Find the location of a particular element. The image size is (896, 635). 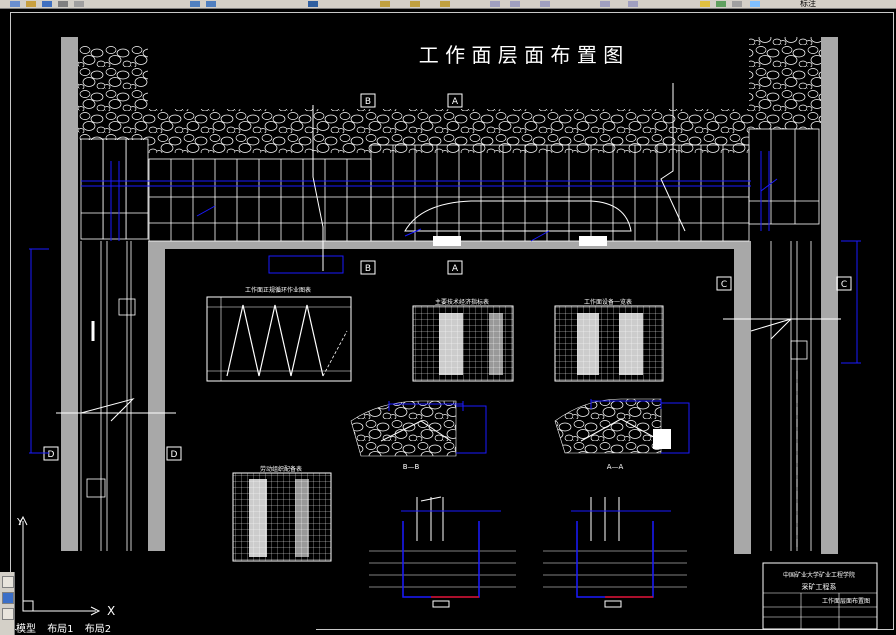

tab-layout2: 布局2 is located at coordinates (98, 629).